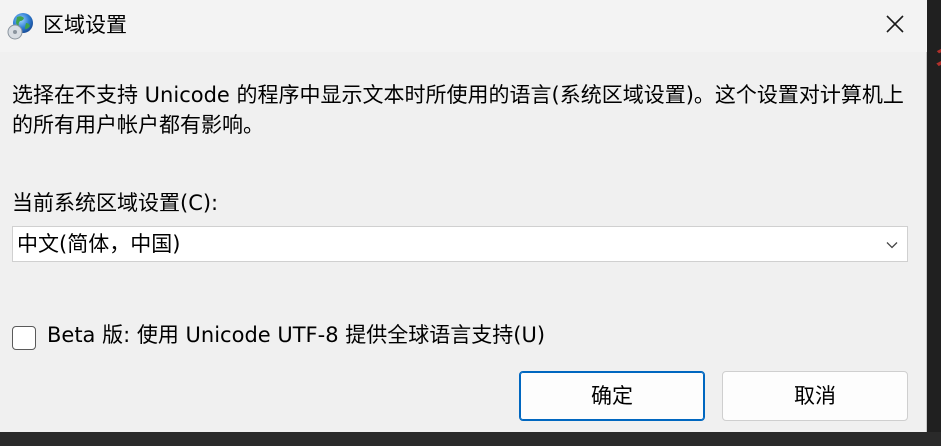  Describe the element at coordinates (460, 244) in the screenshot. I see `system-locale-select: 中文(简体，中国)` at that location.